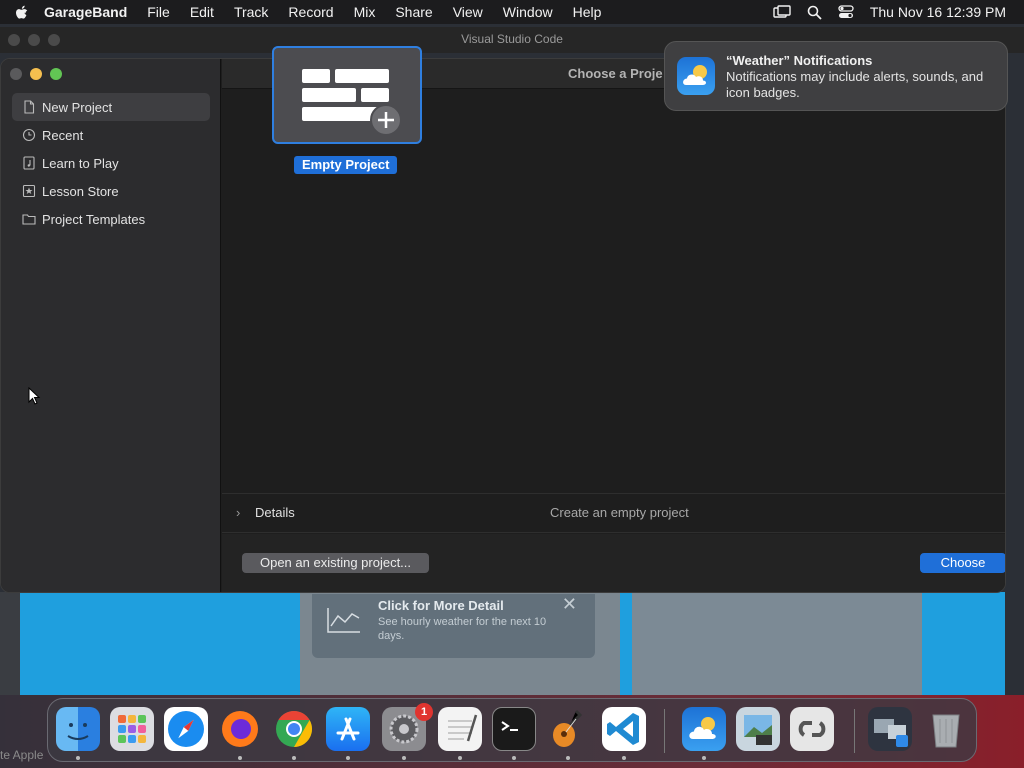  Describe the element at coordinates (16, 74) in the screenshot. I see `close-window-button` at that location.